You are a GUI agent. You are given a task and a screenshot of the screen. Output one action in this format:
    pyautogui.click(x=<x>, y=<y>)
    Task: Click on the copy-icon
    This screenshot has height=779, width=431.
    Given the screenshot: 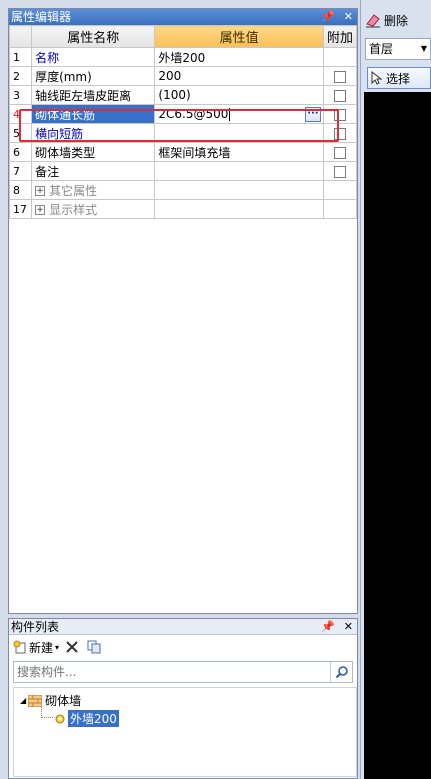 What is the action you would take?
    pyautogui.click(x=94, y=647)
    